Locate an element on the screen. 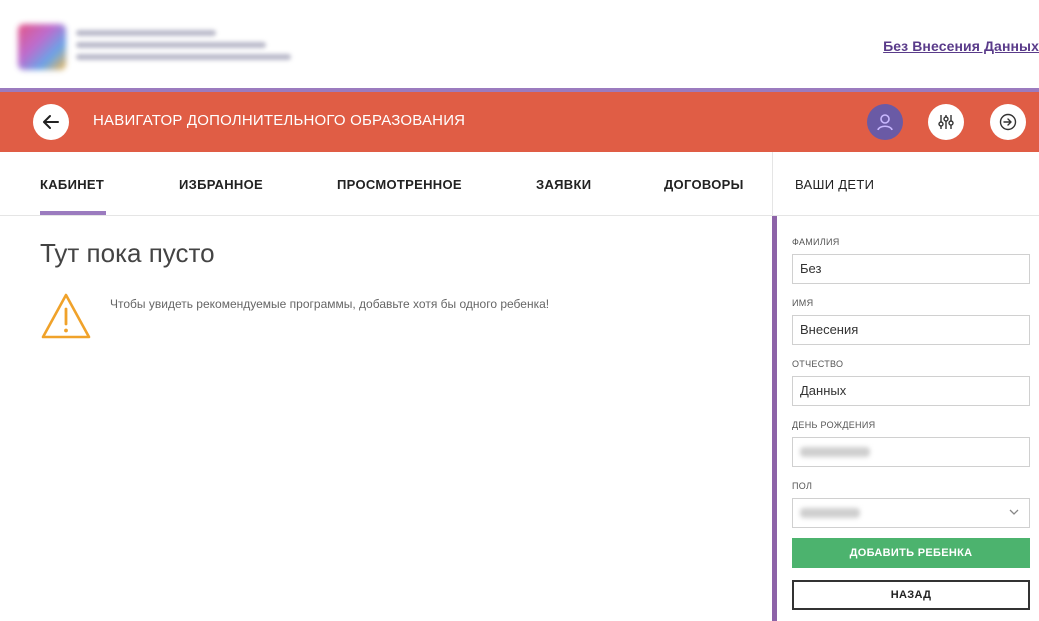 This screenshot has height=621, width=1039. patronymic-field: Данных is located at coordinates (911, 391).